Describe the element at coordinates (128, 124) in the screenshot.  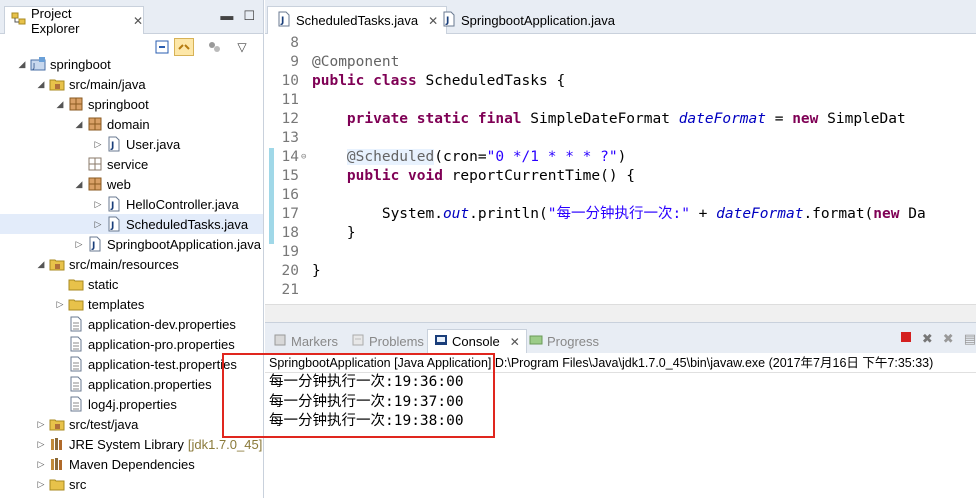
I see `tree-item-label: domain` at that location.